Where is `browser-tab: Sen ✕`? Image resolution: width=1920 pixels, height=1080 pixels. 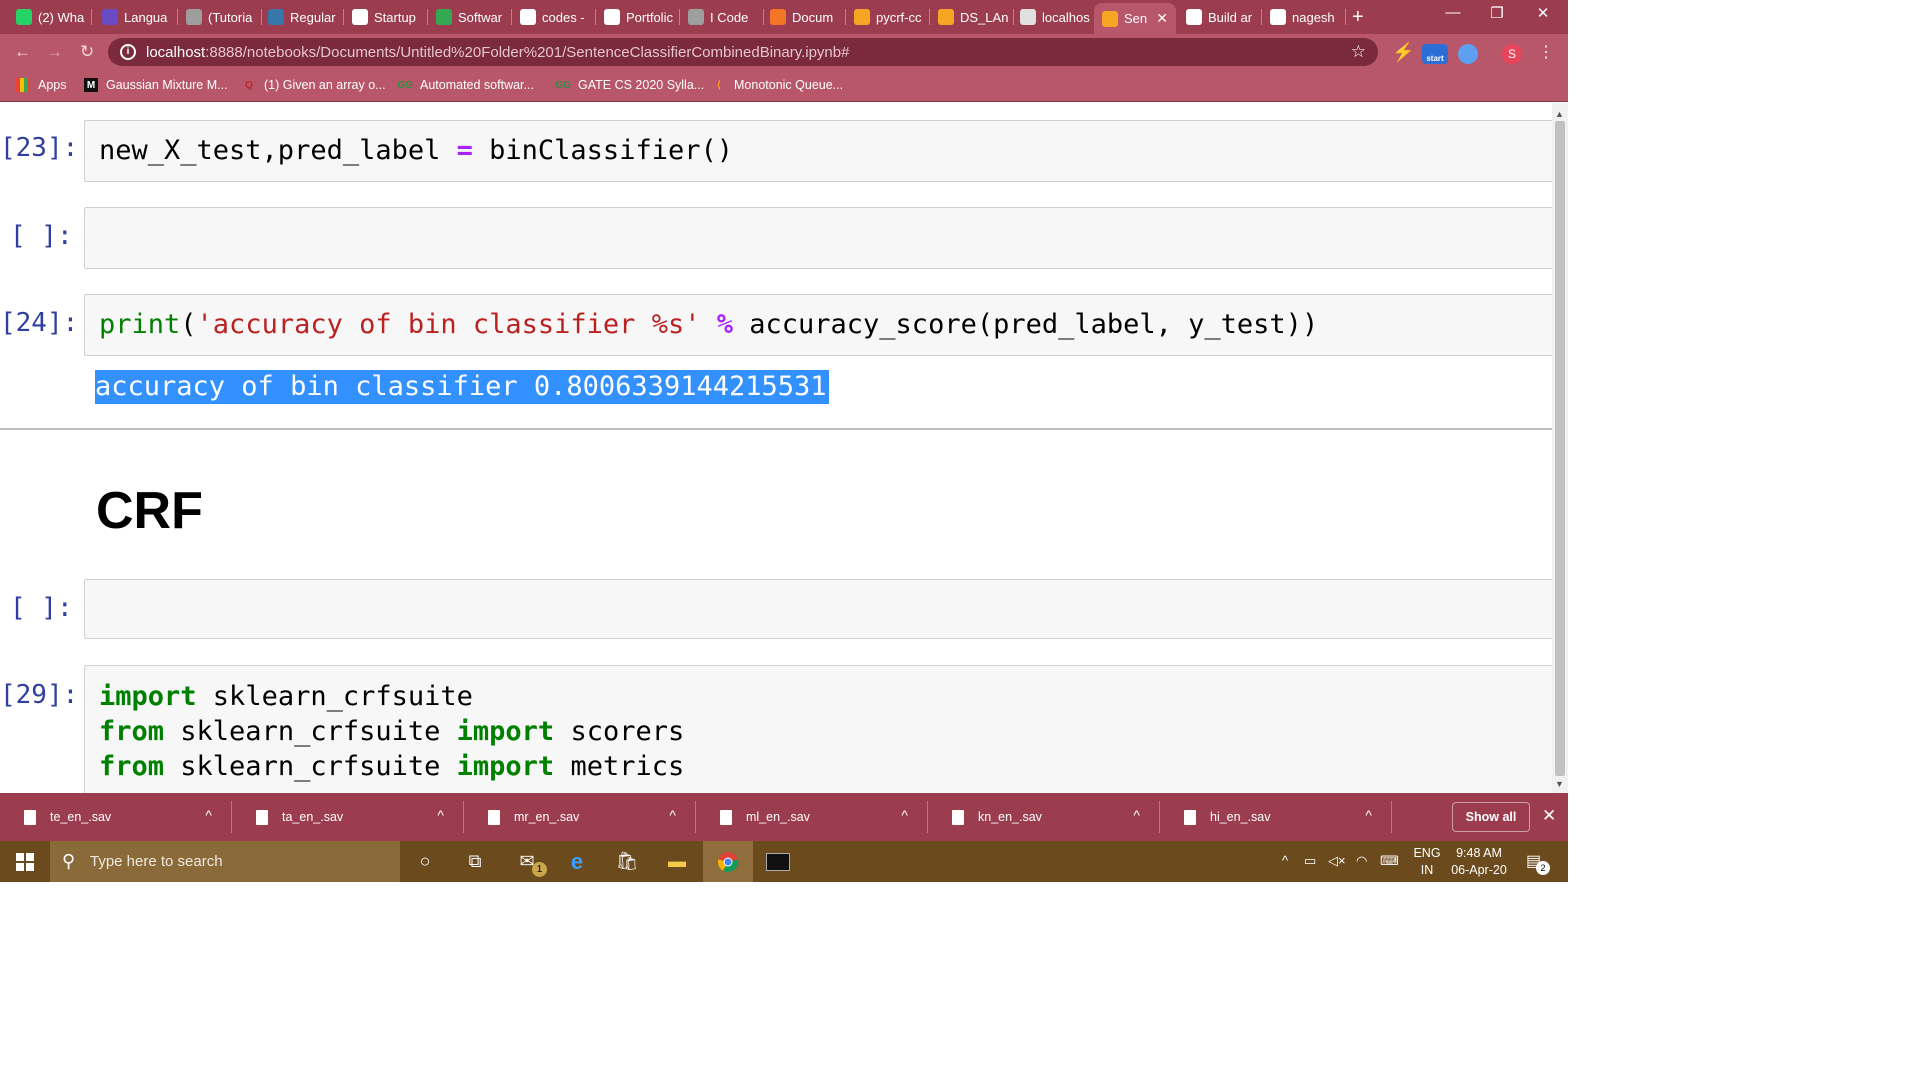
browser-tab: Sen ✕ is located at coordinates (1135, 18).